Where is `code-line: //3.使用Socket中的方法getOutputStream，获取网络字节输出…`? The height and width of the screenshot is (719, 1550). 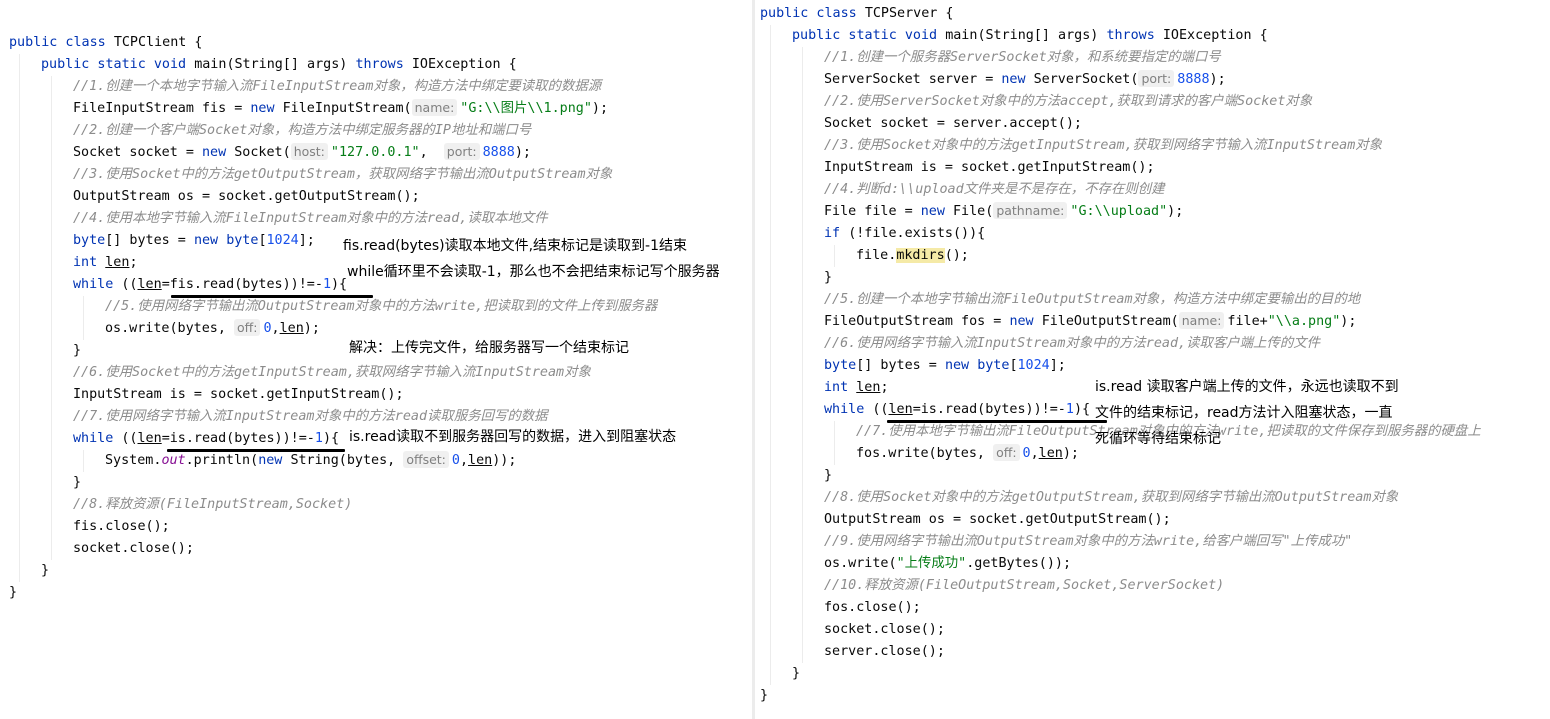
code-line: //3.使用Socket中的方法getOutputStream，获取网络字节输出… is located at coordinates (376, 175).